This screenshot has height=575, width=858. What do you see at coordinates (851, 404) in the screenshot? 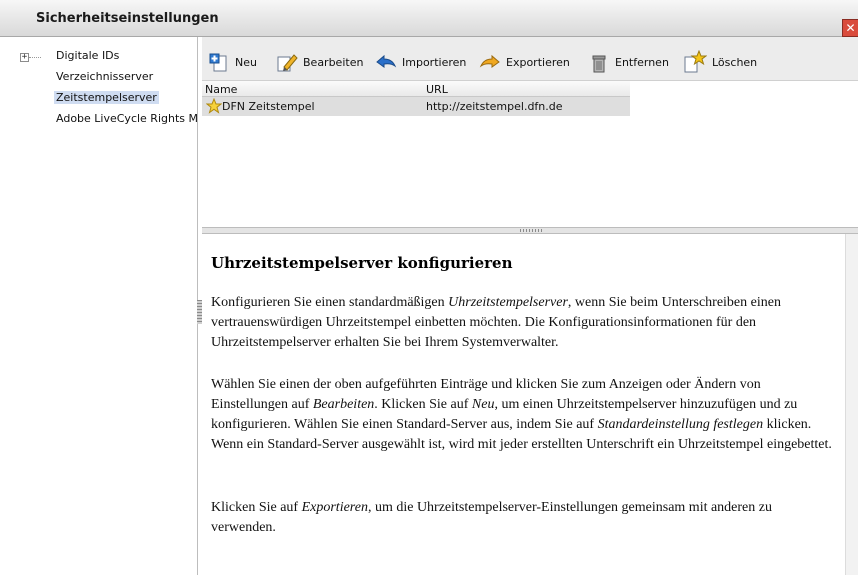
I see `help-scrollbar` at bounding box center [851, 404].